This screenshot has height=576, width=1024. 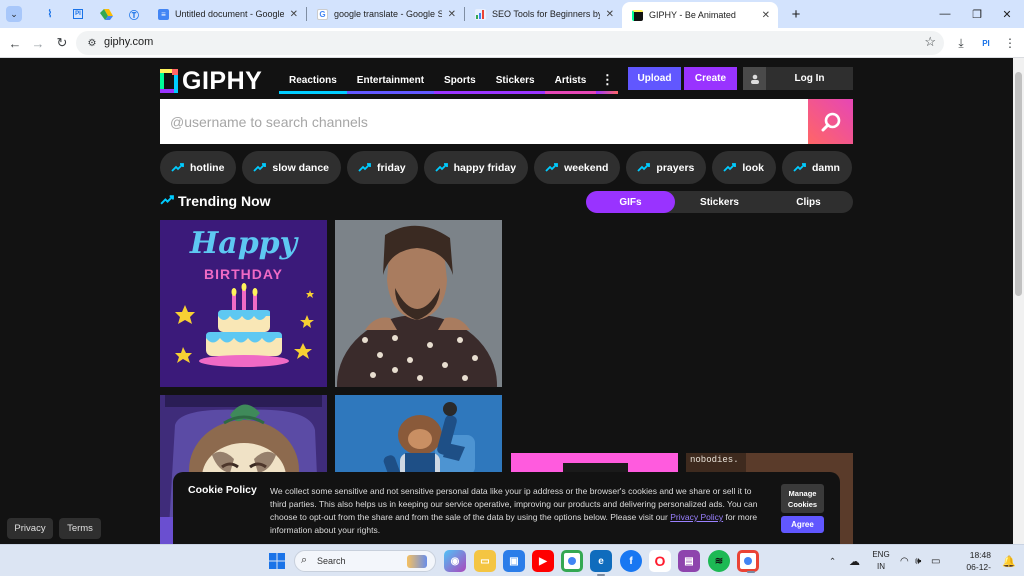 What do you see at coordinates (607, 81) in the screenshot?
I see `more-menu-icon: ⋮` at bounding box center [607, 81].